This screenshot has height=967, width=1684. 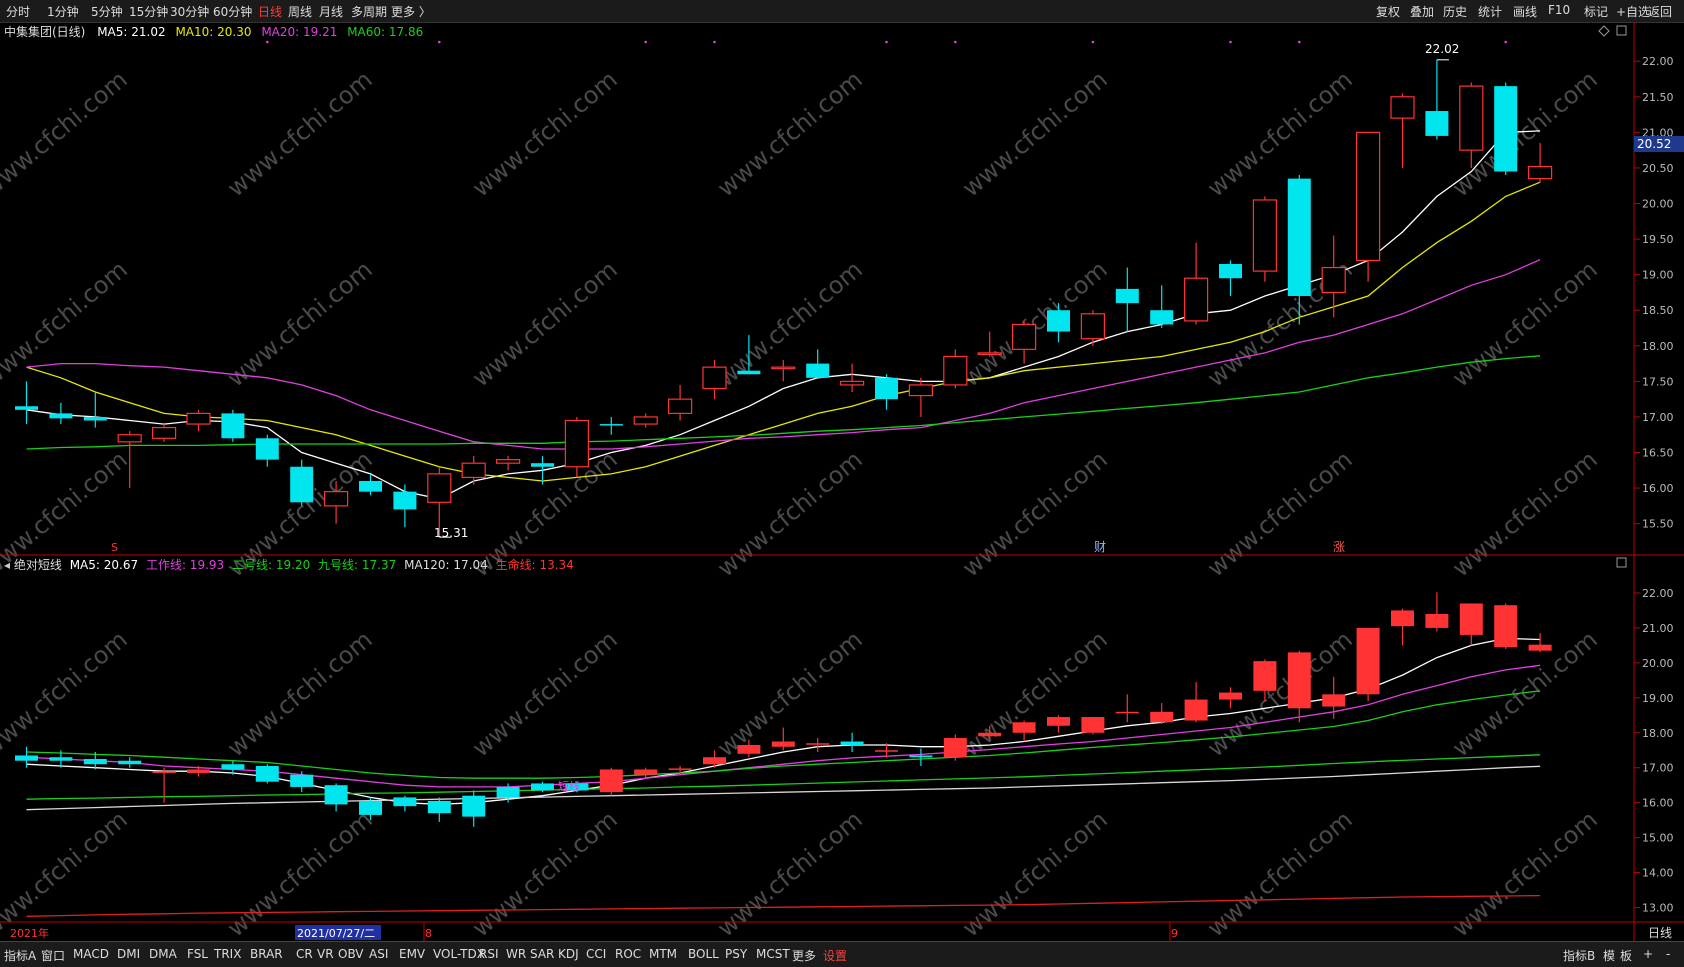 What do you see at coordinates (1621, 562) in the screenshot?
I see `window-icon-sub` at bounding box center [1621, 562].